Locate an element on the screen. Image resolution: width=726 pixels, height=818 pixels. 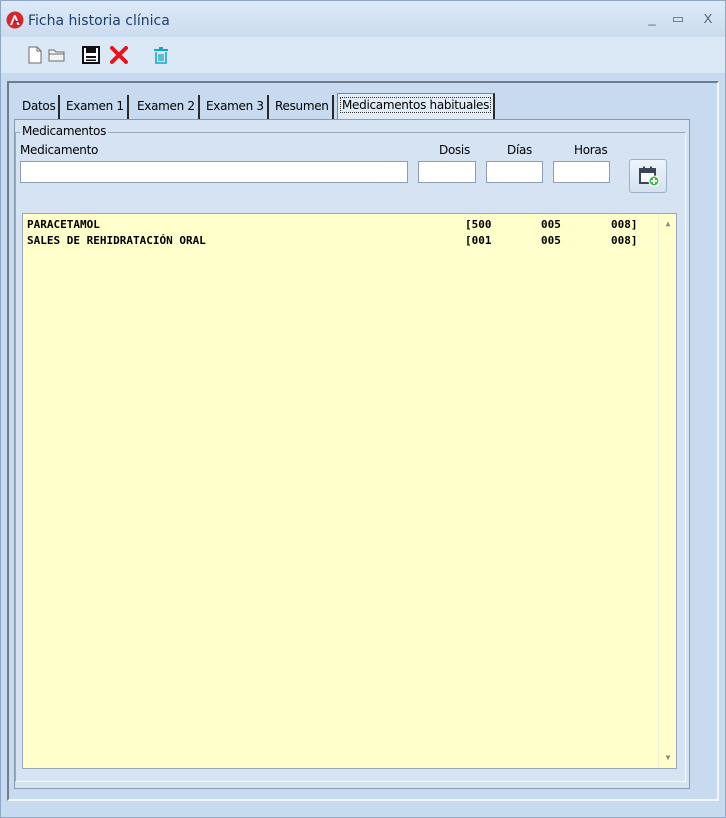
window-title: Ficha historia clínica is located at coordinates (99, 21).